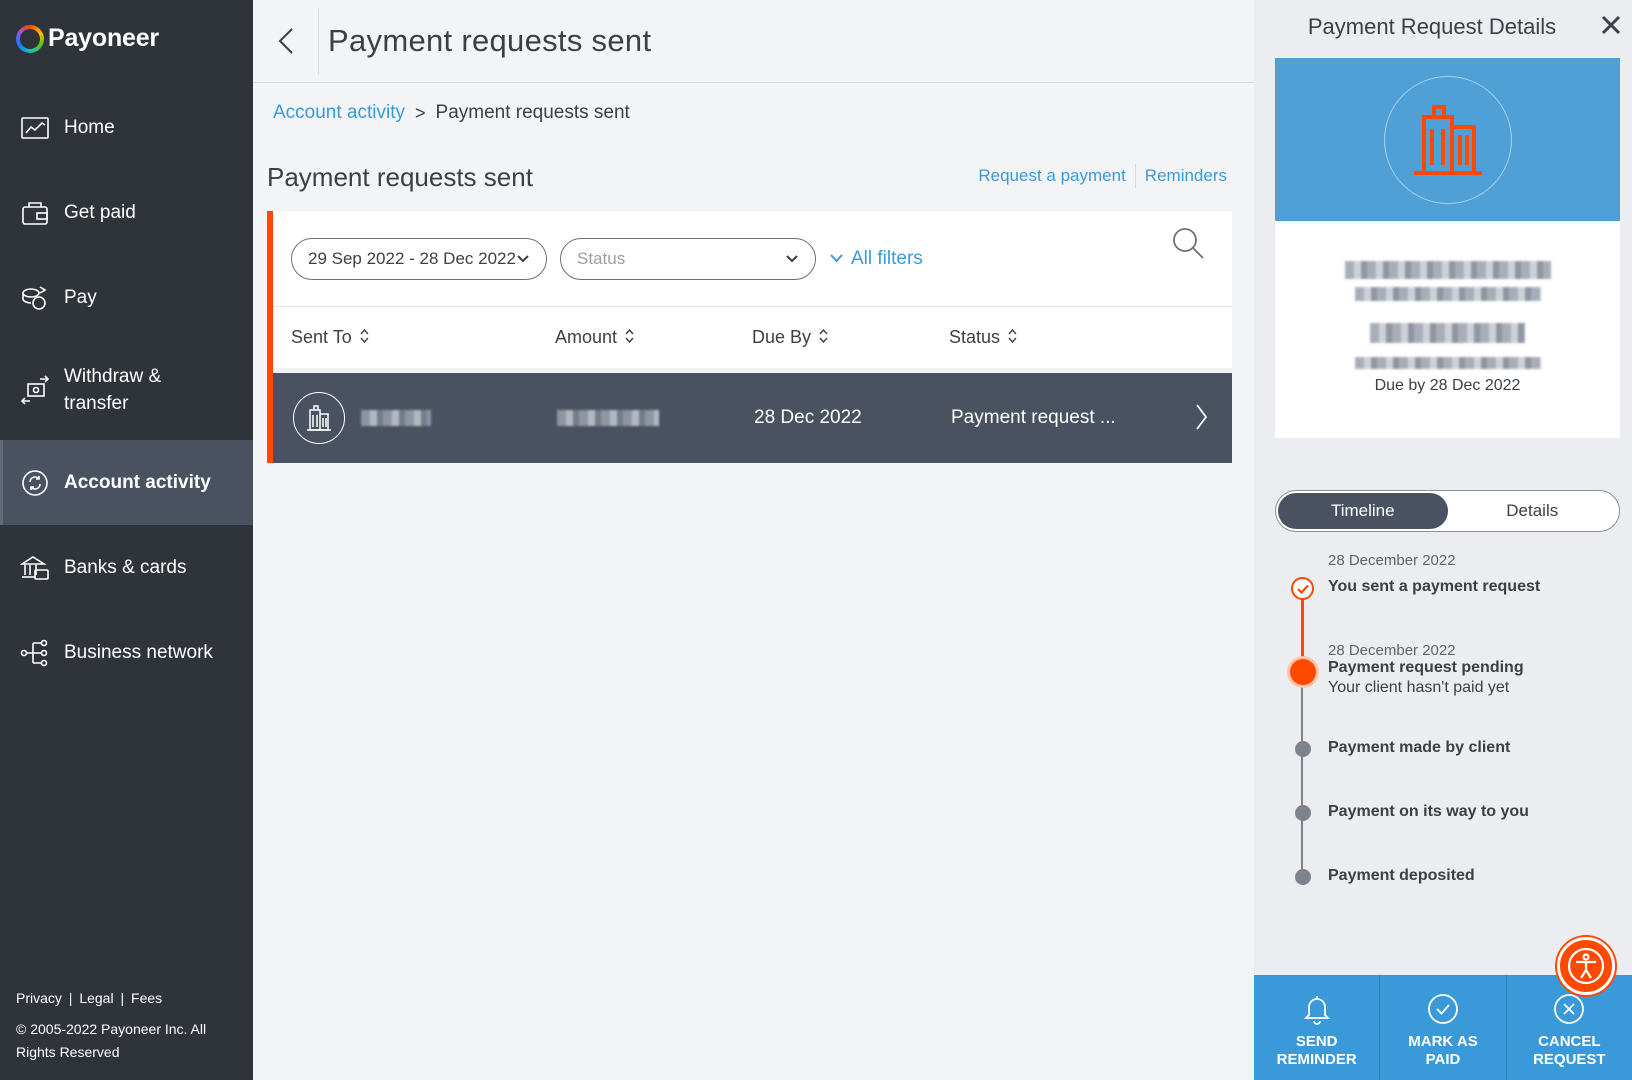  What do you see at coordinates (1569, 1059) in the screenshot?
I see `action-label-2: REQUEST` at bounding box center [1569, 1059].